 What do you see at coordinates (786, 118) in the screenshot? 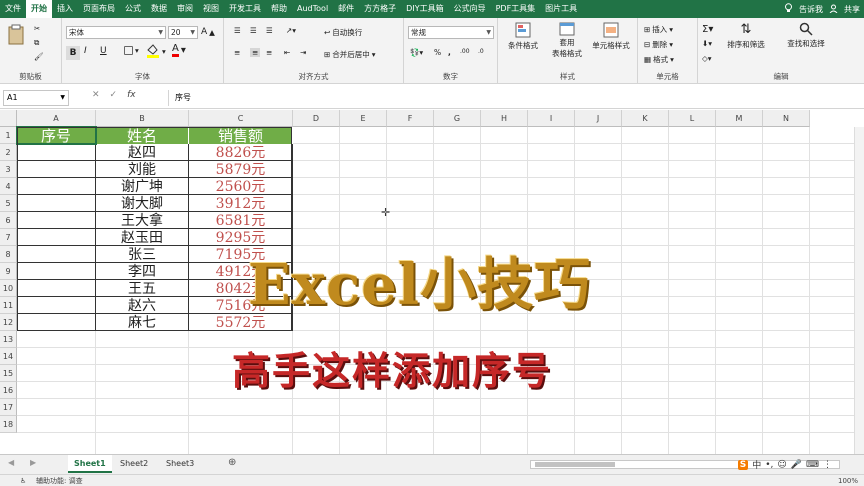
I see `column-header: N` at bounding box center [786, 118].